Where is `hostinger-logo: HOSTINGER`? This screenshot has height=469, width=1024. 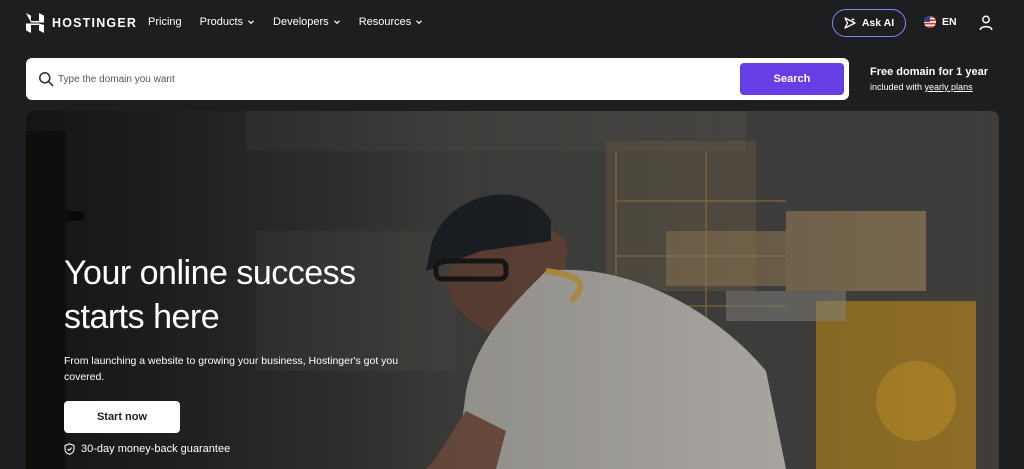
hostinger-logo: HOSTINGER is located at coordinates (81, 23).